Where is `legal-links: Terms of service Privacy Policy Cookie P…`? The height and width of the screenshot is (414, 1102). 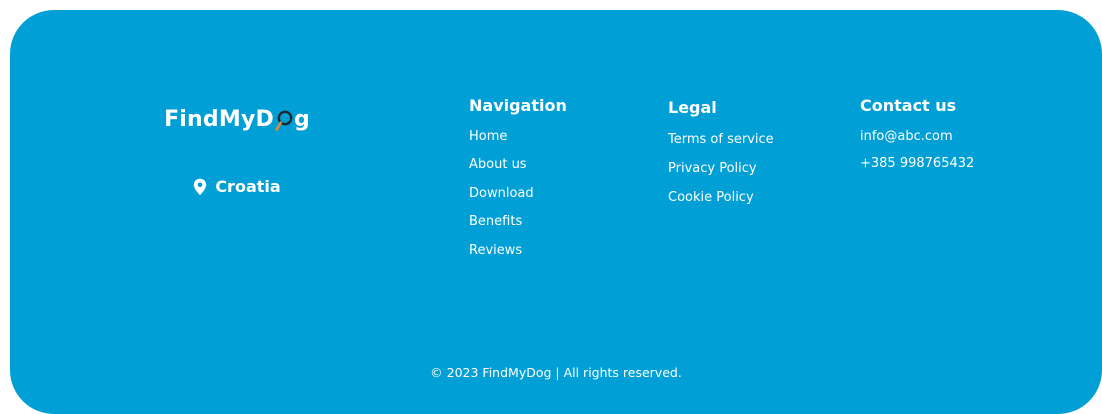
legal-links: Terms of service Privacy Policy Cookie P… is located at coordinates (721, 168).